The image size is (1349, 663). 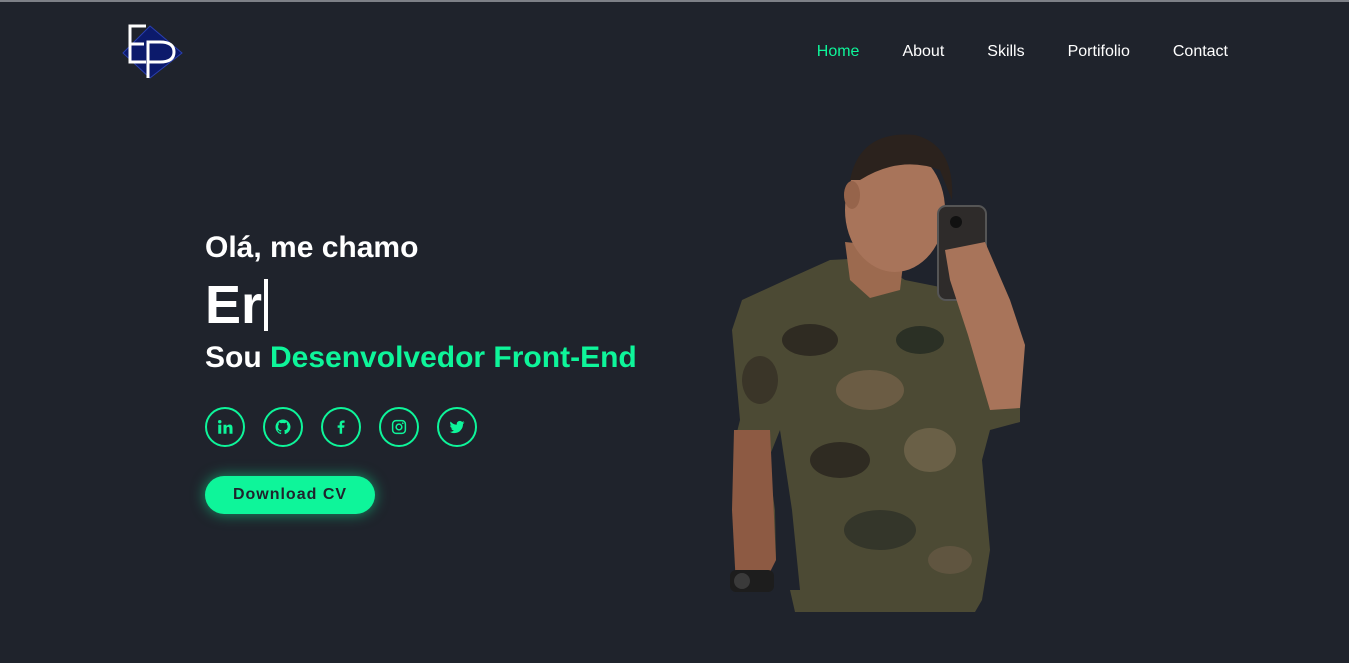 What do you see at coordinates (266, 305) in the screenshot?
I see `typing-caret` at bounding box center [266, 305].